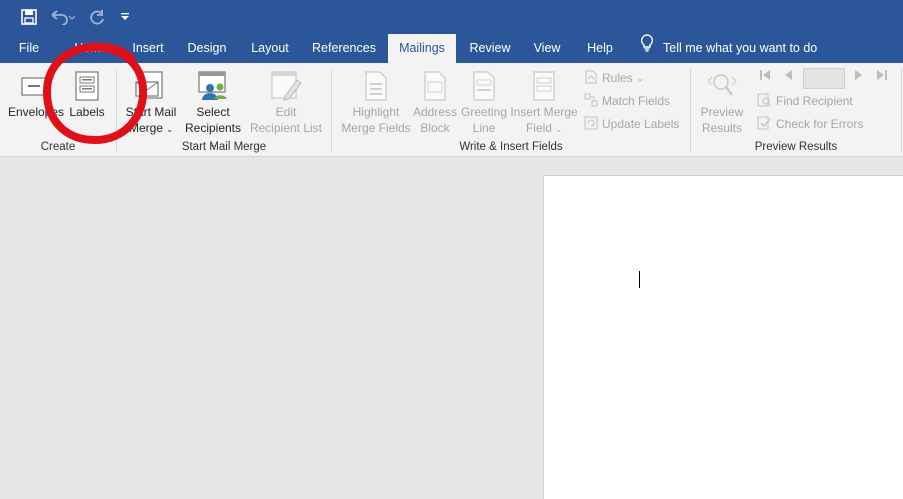  What do you see at coordinates (151, 86) in the screenshot?
I see `mail-merge-icon` at bounding box center [151, 86].